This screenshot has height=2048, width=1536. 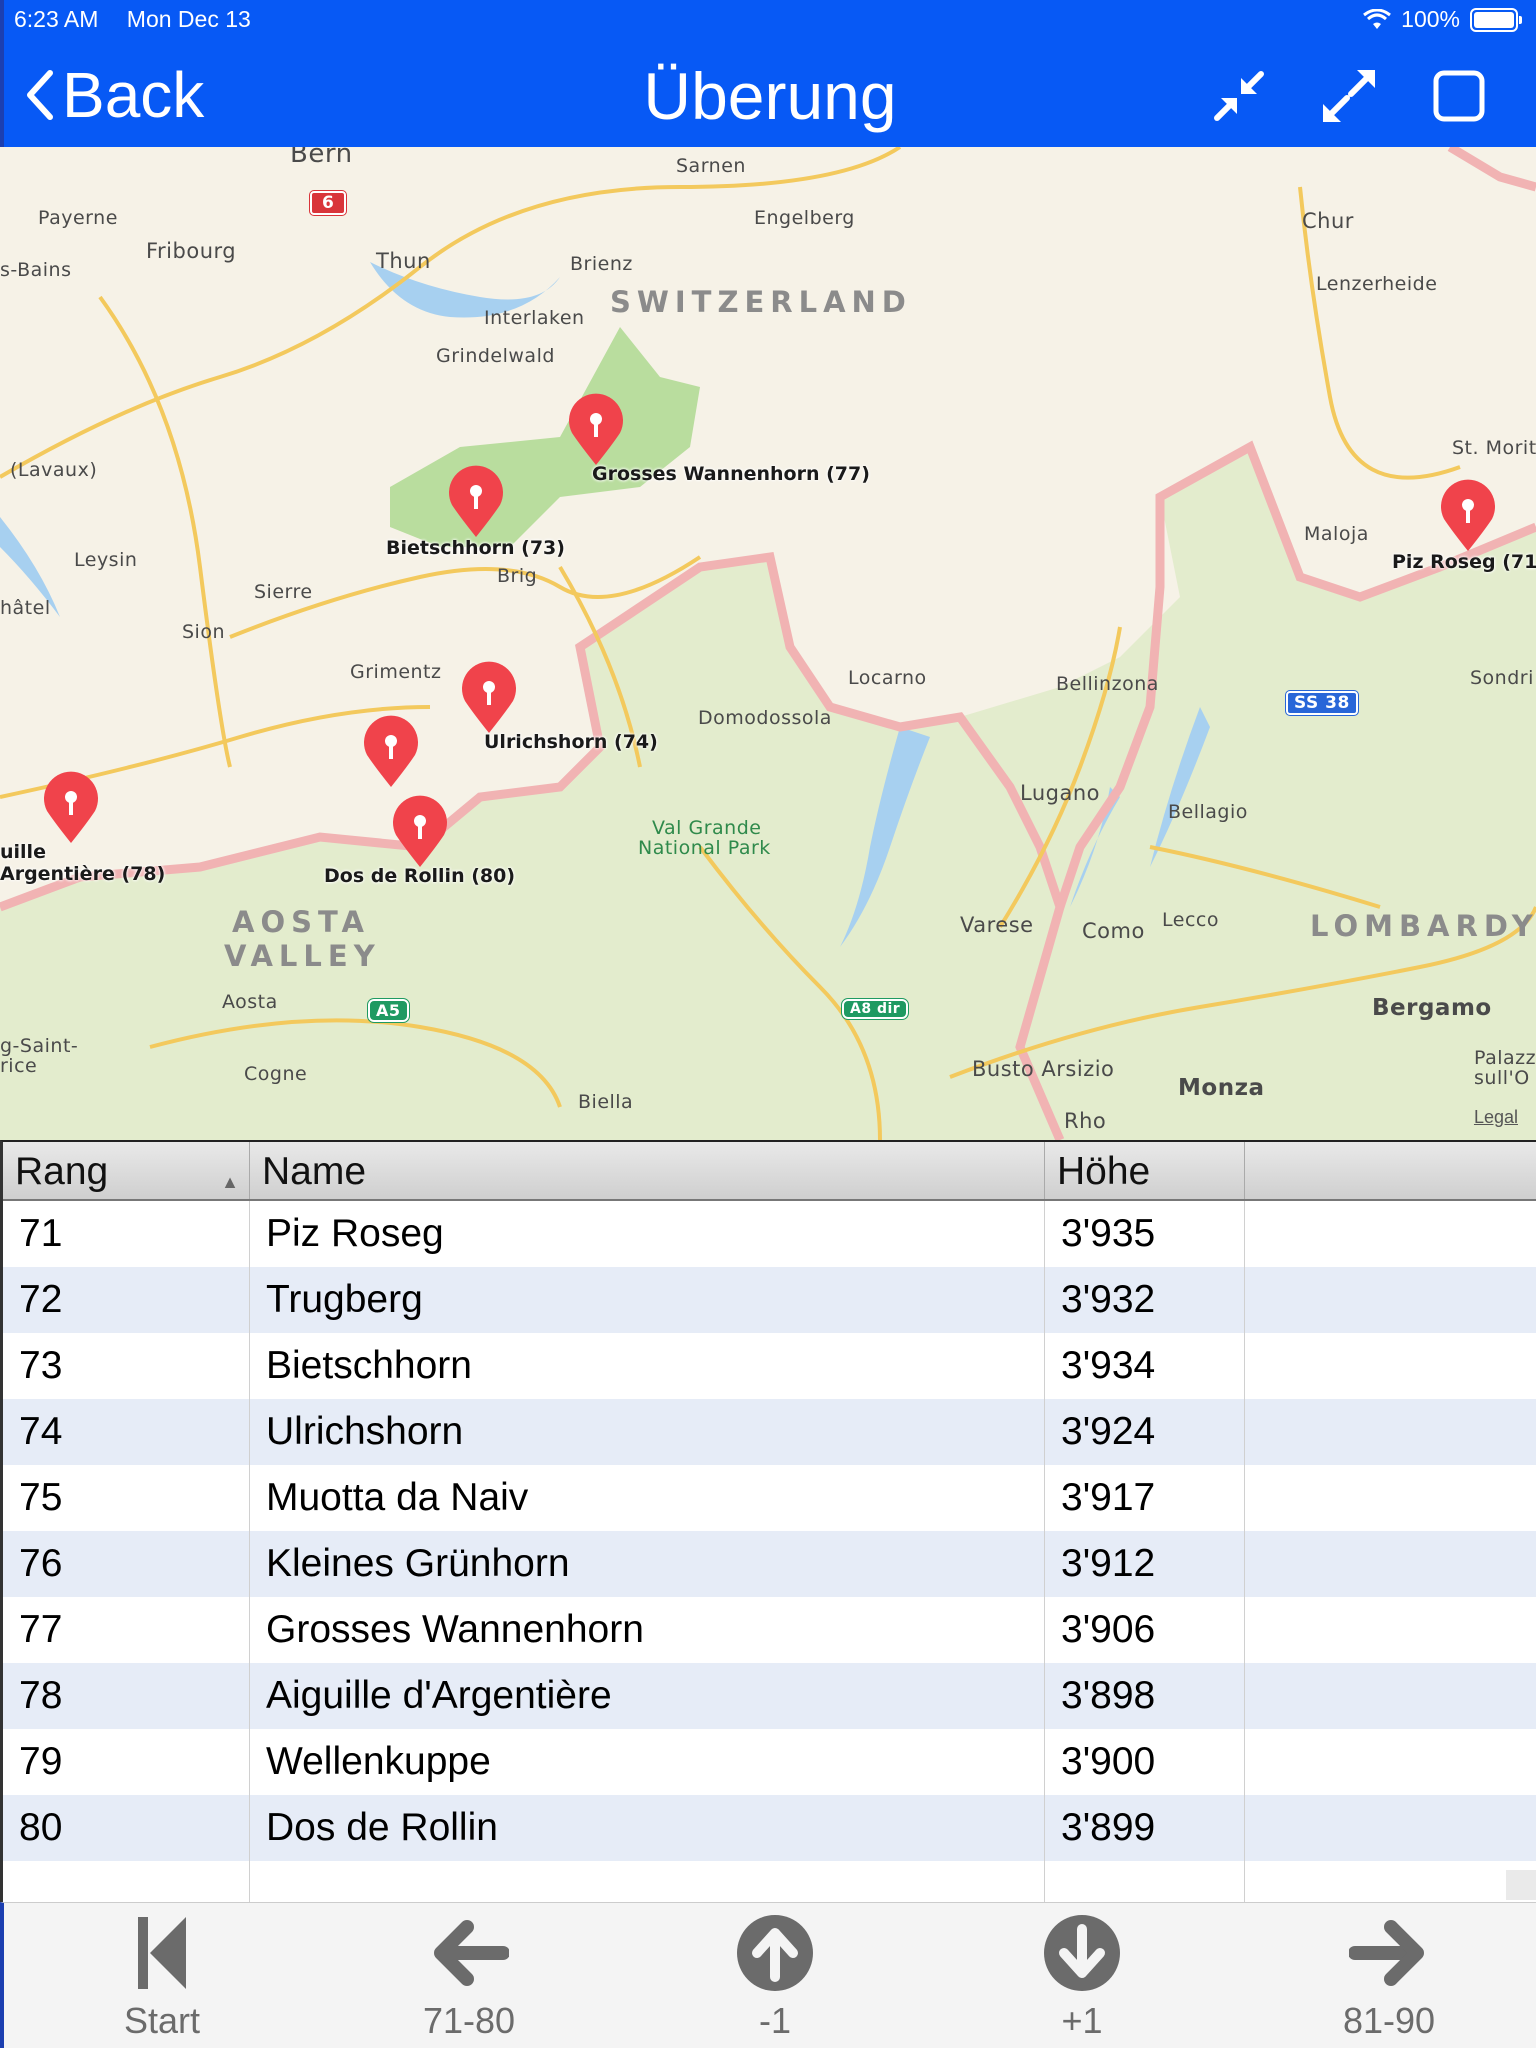 I want to click on square-button, so click(x=1459, y=96).